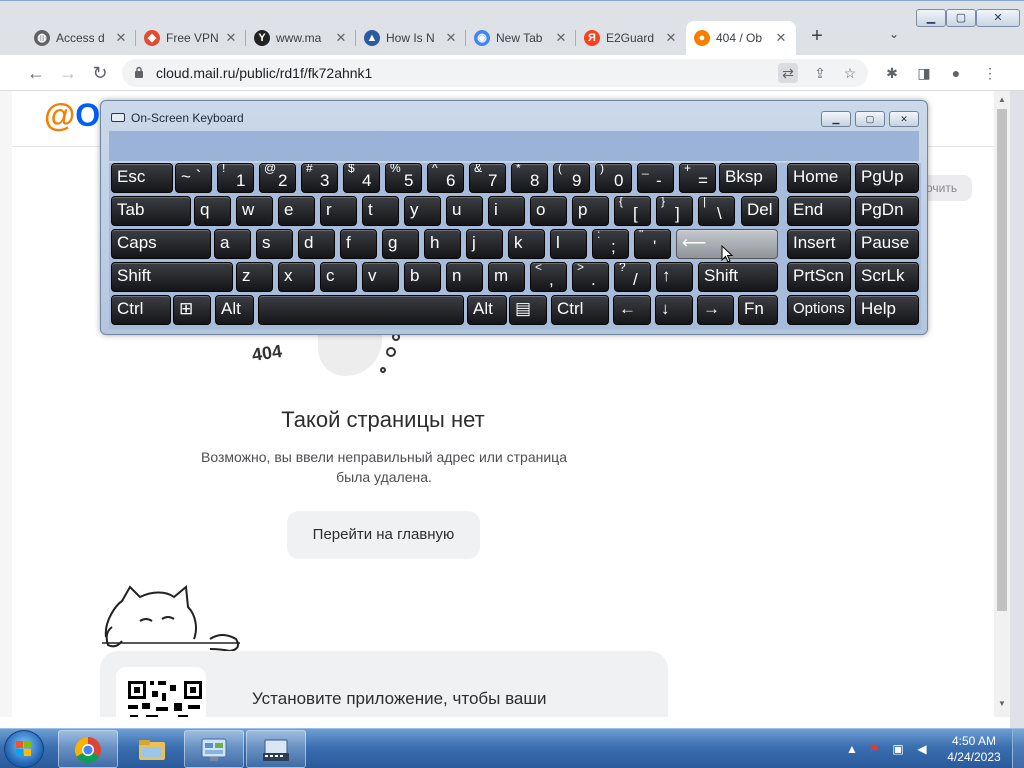 Image resolution: width=1024 pixels, height=768 pixels. I want to click on osk-key: Ctrl, so click(580, 310).